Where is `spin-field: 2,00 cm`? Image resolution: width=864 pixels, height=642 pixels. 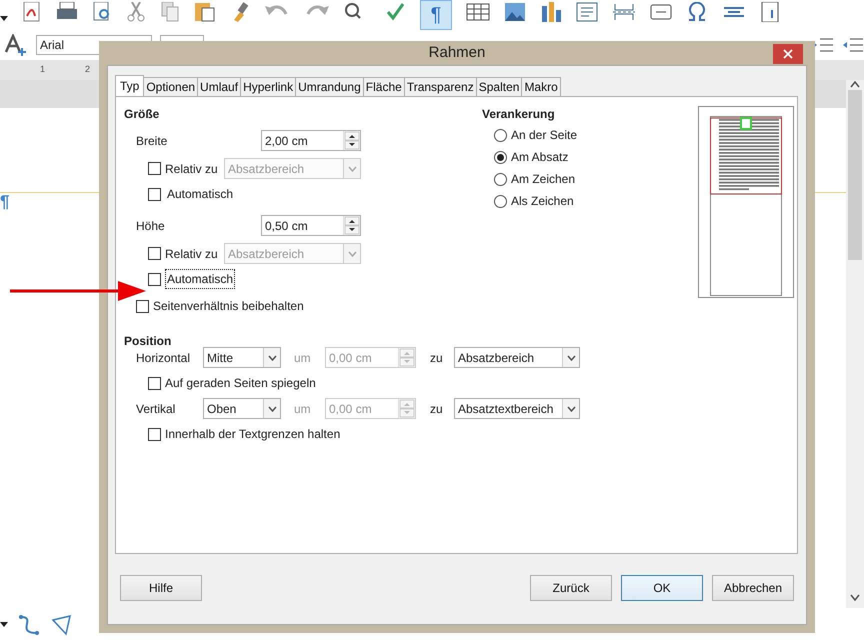 spin-field: 2,00 cm is located at coordinates (311, 140).